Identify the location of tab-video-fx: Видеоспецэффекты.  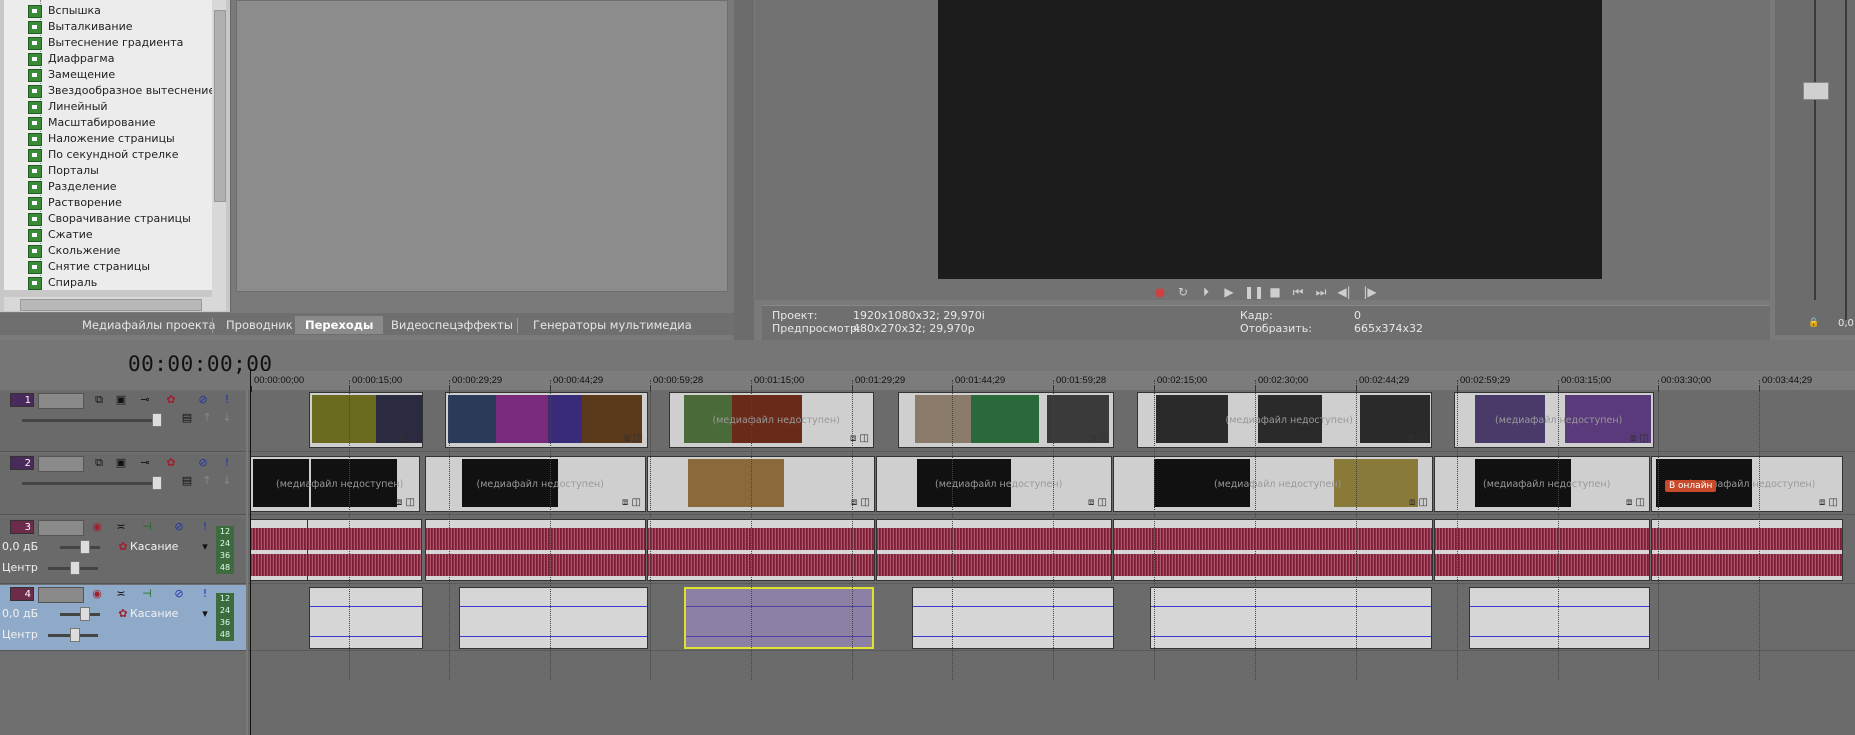
(452, 325).